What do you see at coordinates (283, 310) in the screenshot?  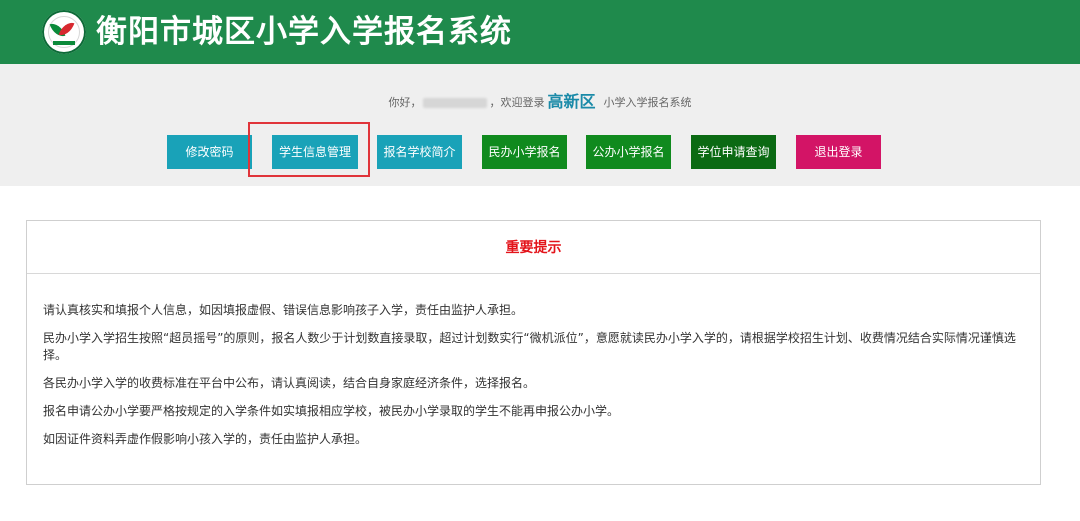 I see `notice-item: 请认真核实和填报个人信息，如因填报虚假、错误信息影响孩子入学，责任由监护人承担。` at bounding box center [283, 310].